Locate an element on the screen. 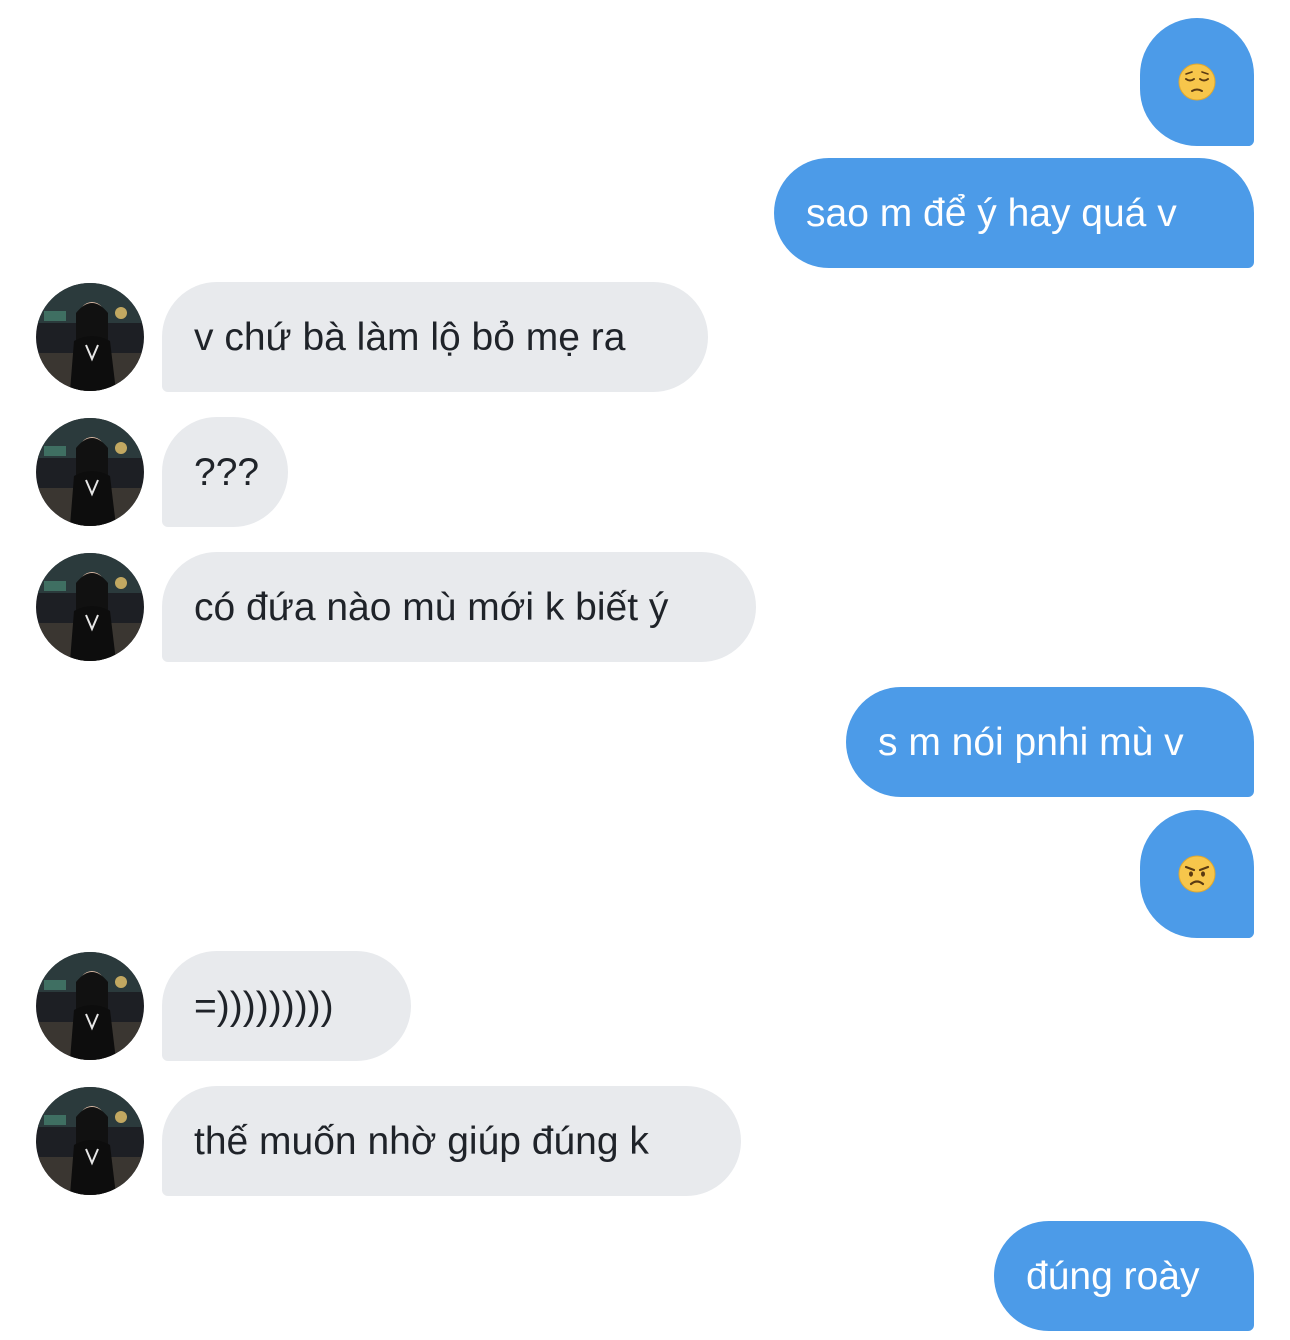 The image size is (1290, 1340). angry-face-icon is located at coordinates (1197, 874).